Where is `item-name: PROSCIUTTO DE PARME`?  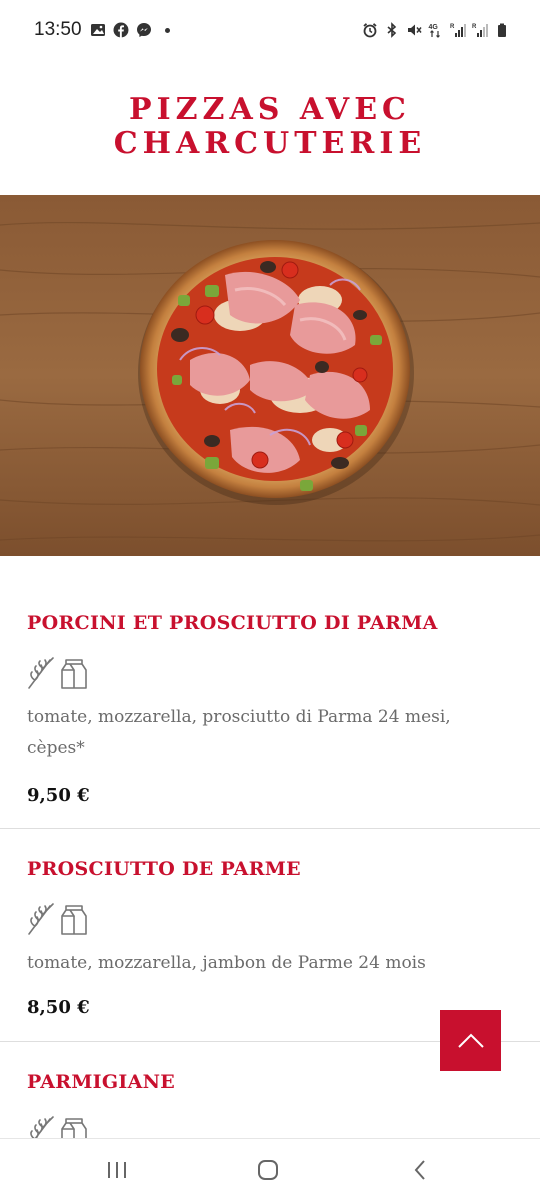
item-name: PROSCIUTTO DE PARME is located at coordinates (164, 869).